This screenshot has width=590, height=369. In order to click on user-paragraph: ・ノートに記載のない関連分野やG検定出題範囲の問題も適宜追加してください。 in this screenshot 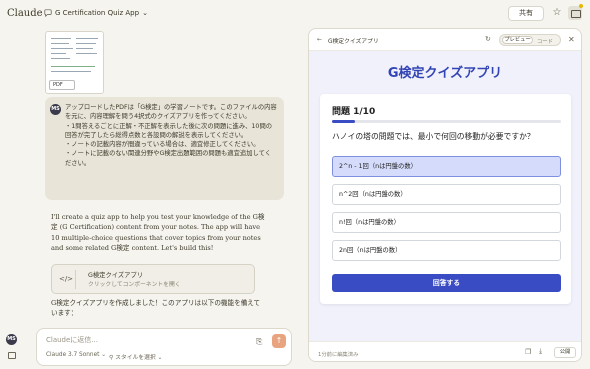, I will do `click(168, 158)`.